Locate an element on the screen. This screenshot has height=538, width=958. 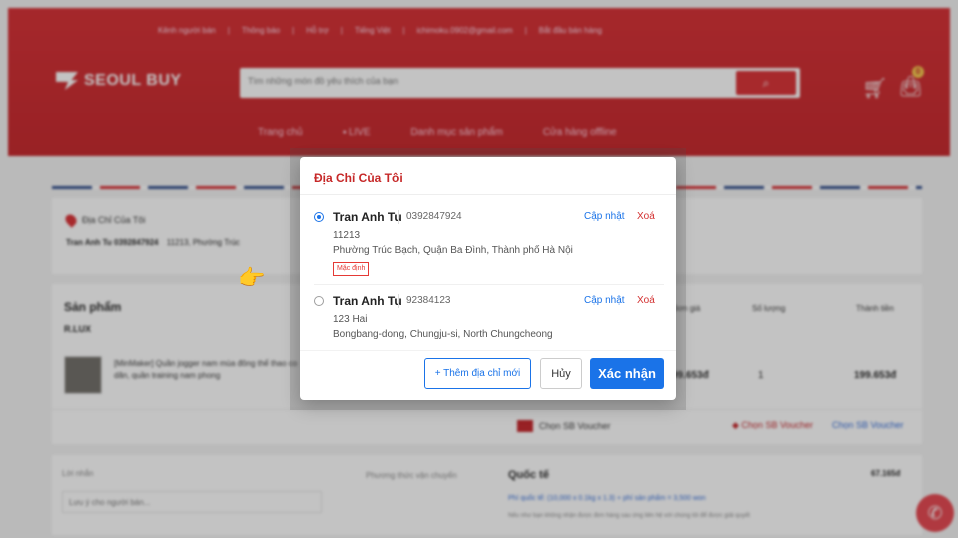
address-line1: 123 Hai is located at coordinates (350, 319).